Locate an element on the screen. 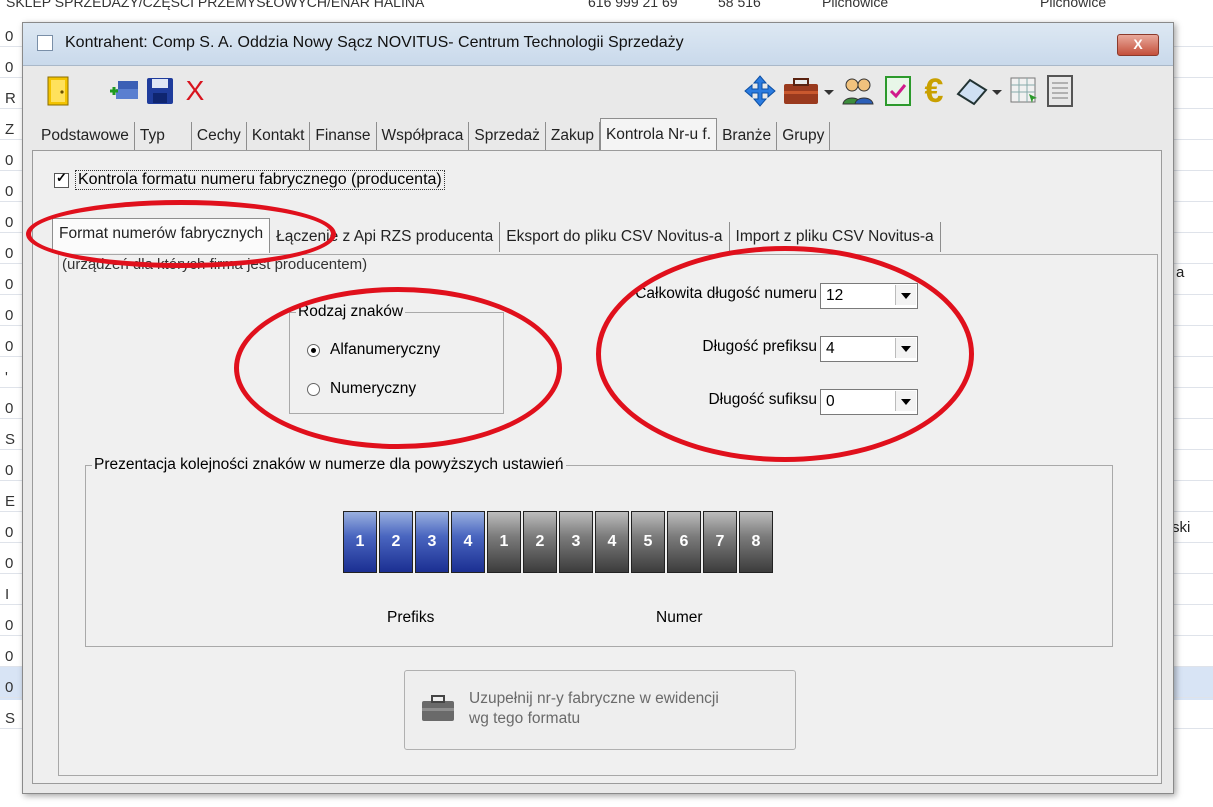  digit-boxes: 1 2 3 4 1 2 3 4 5 6 7 8 is located at coordinates (559, 542).